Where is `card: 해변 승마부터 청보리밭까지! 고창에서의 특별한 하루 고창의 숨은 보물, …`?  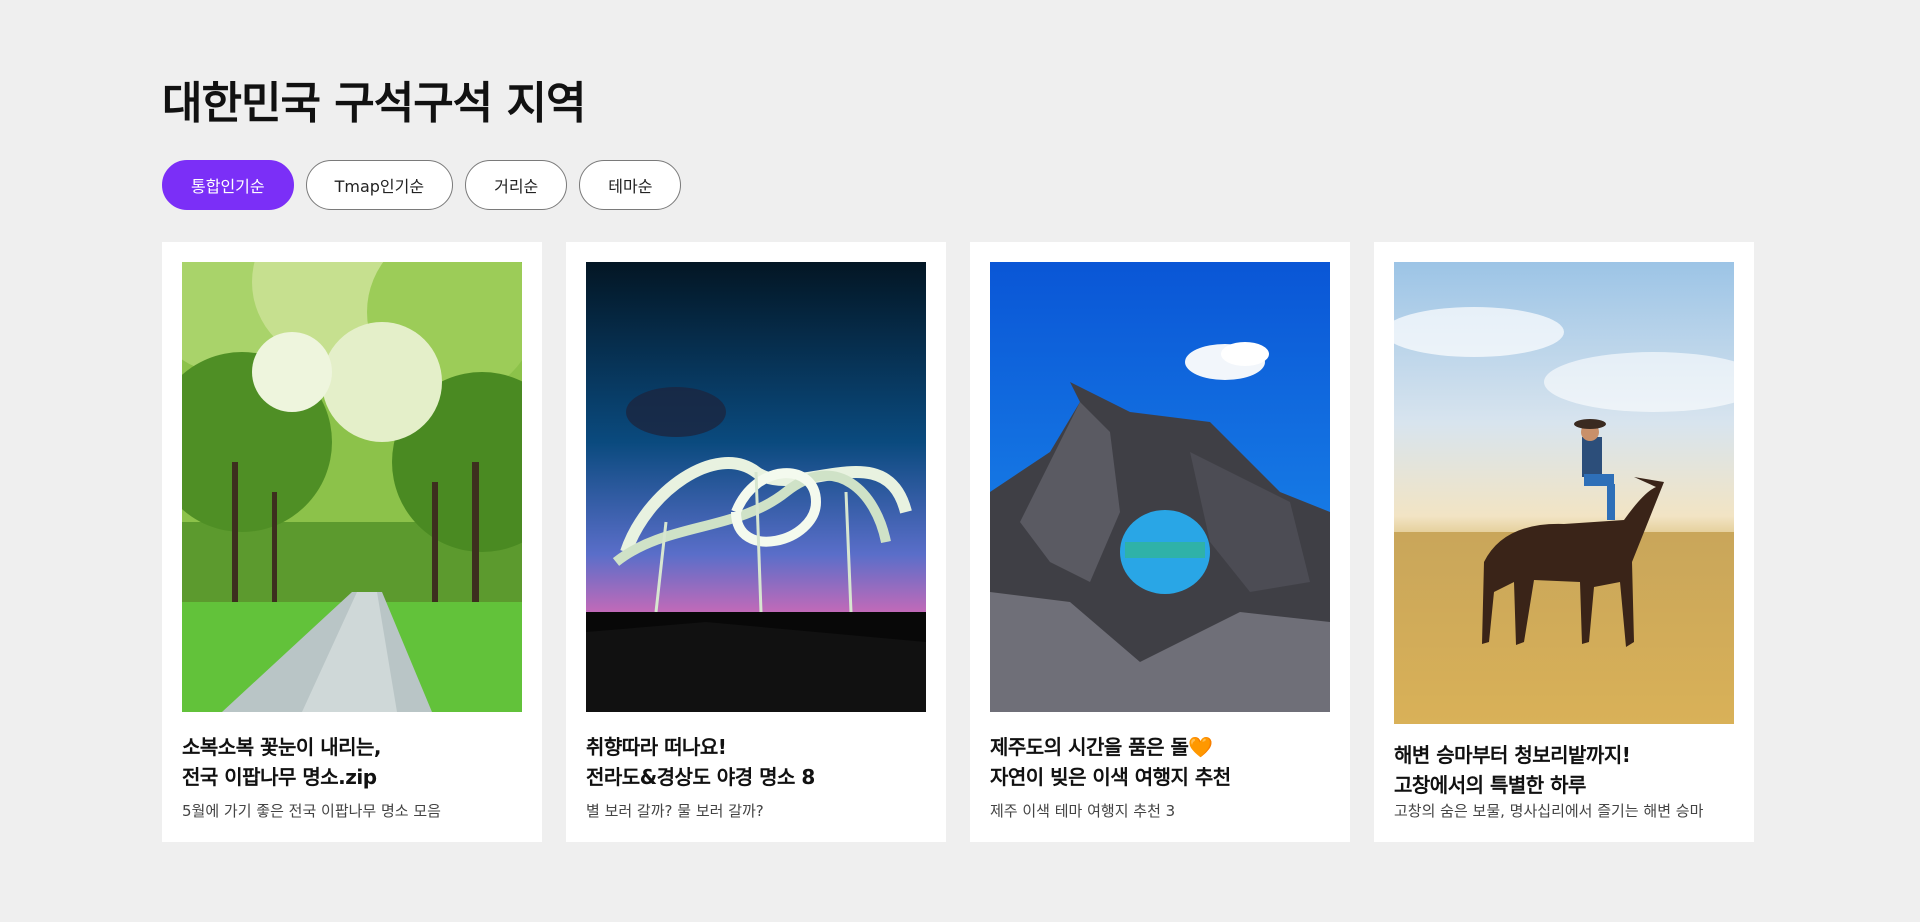
card: 해변 승마부터 청보리밭까지! 고창에서의 특별한 하루 고창의 숨은 보물, … is located at coordinates (1564, 542).